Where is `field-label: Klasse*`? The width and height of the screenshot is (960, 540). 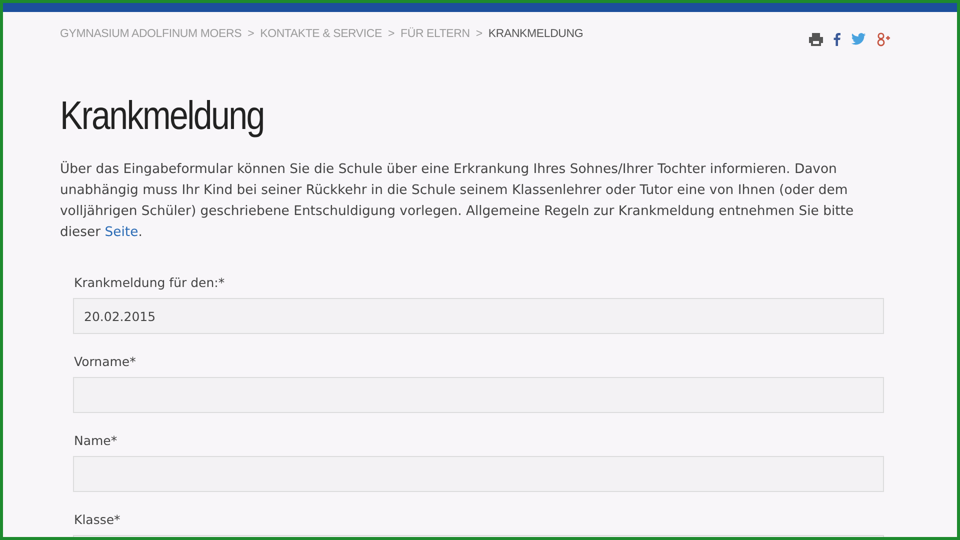 field-label: Klasse* is located at coordinates (97, 519).